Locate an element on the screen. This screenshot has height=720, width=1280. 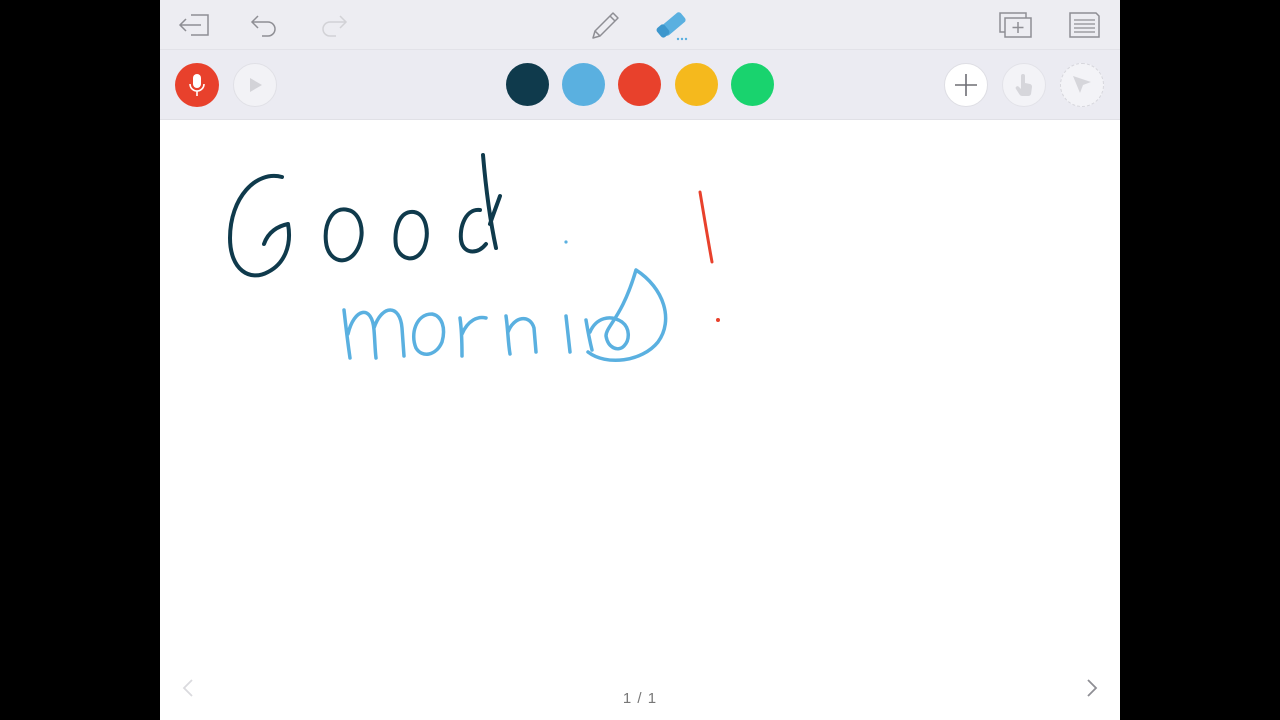
pencil-icon is located at coordinates (605, 25).